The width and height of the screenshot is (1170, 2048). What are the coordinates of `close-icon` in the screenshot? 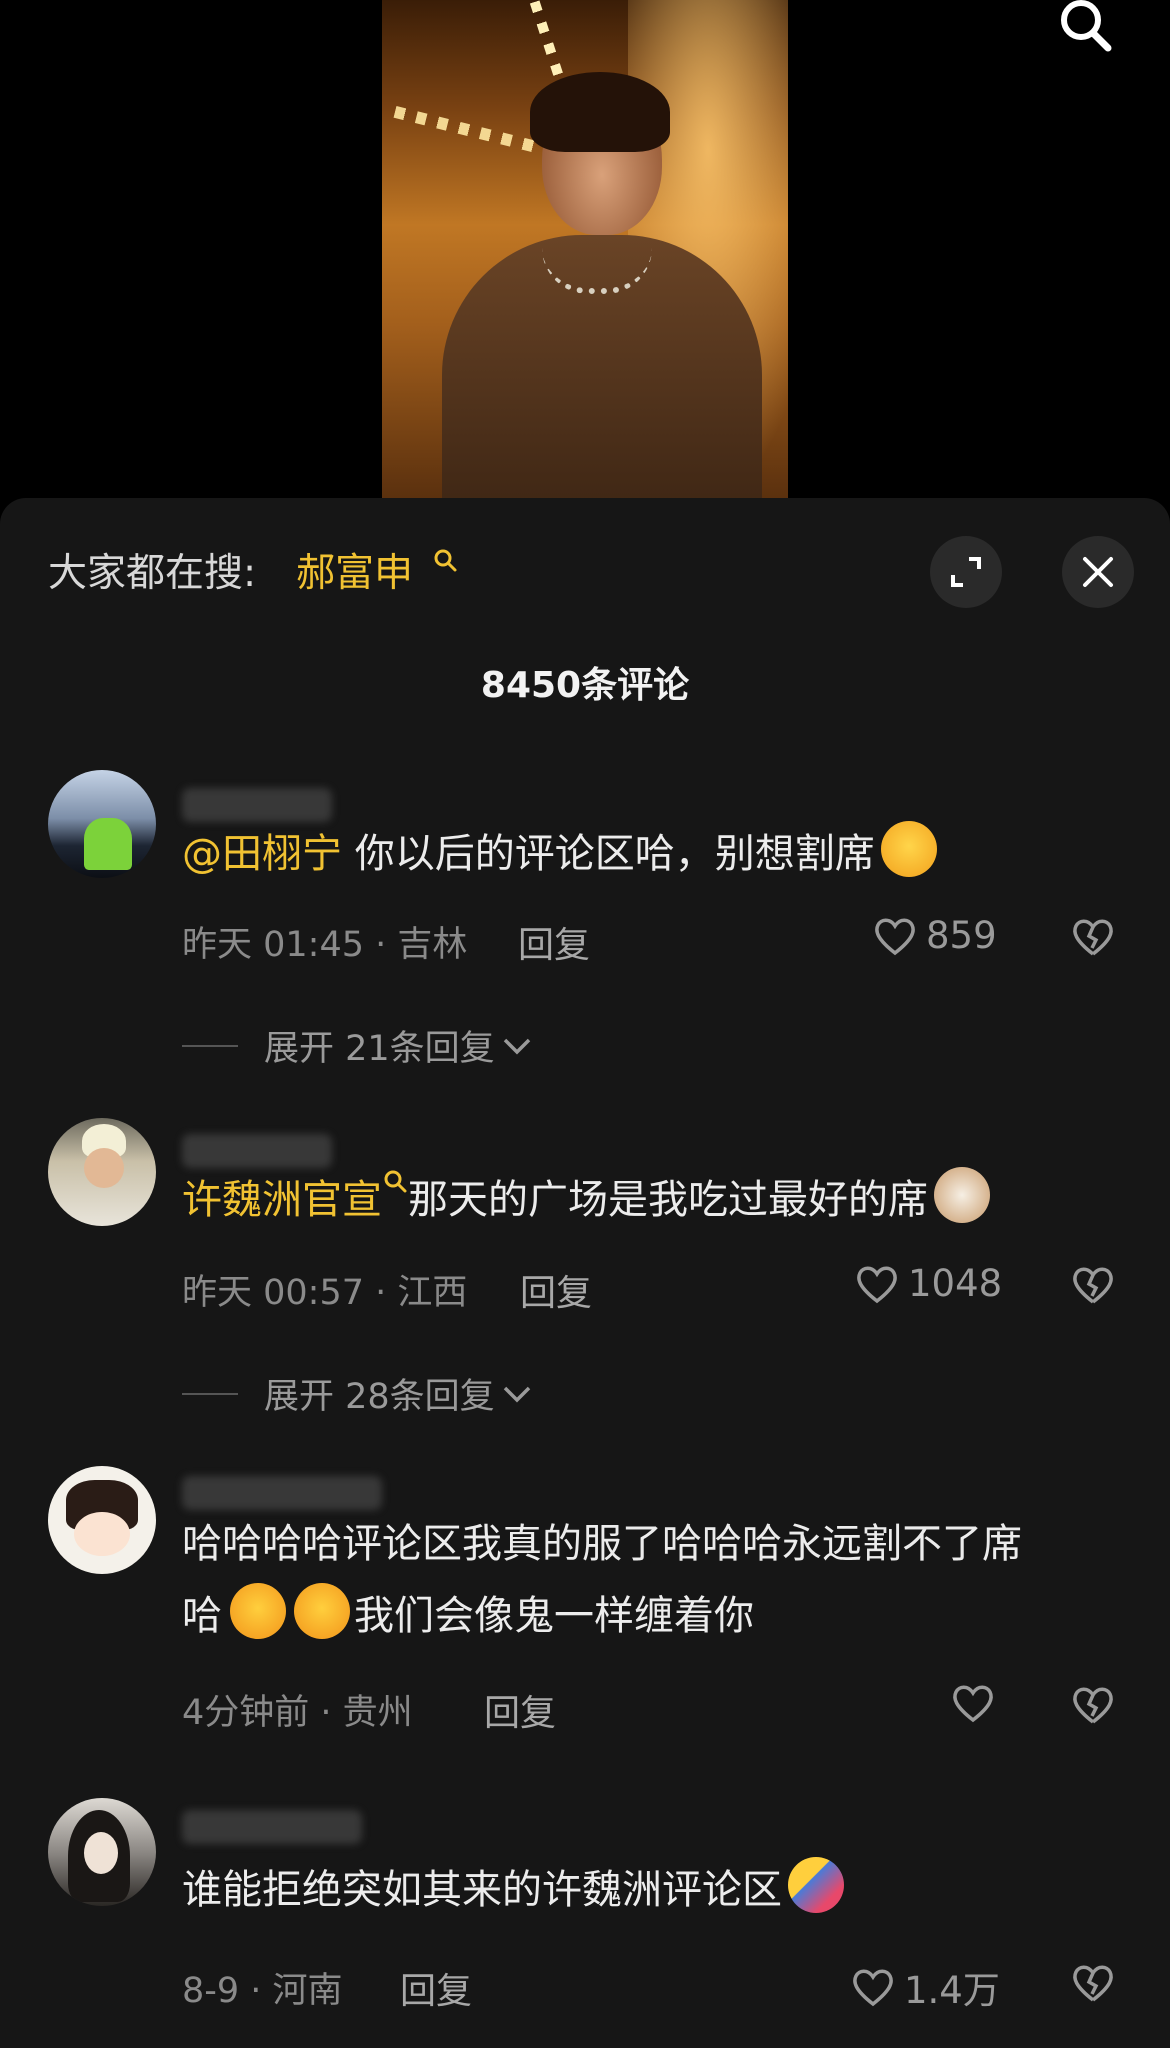 It's located at (1098, 572).